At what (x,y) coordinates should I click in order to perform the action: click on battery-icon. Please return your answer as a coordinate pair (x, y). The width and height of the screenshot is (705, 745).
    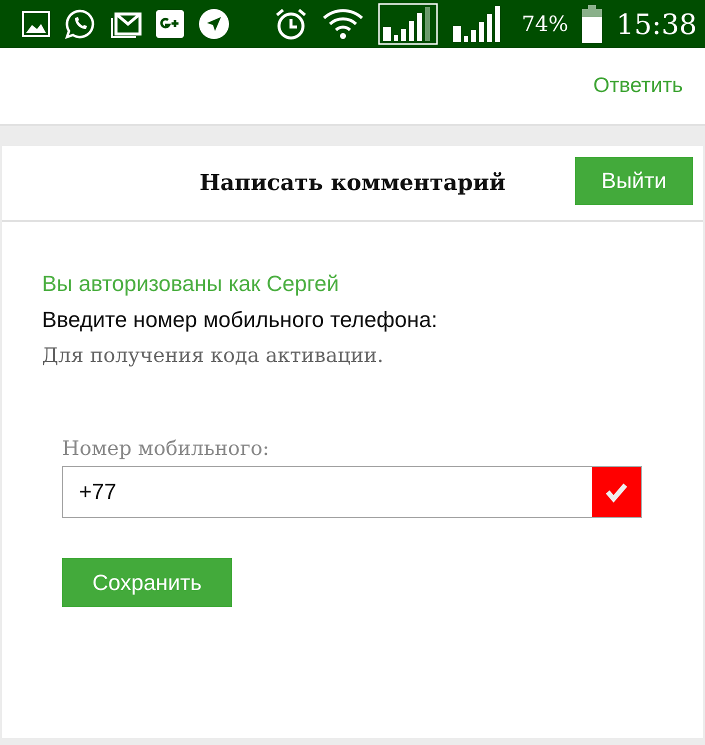
    Looking at the image, I should click on (592, 24).